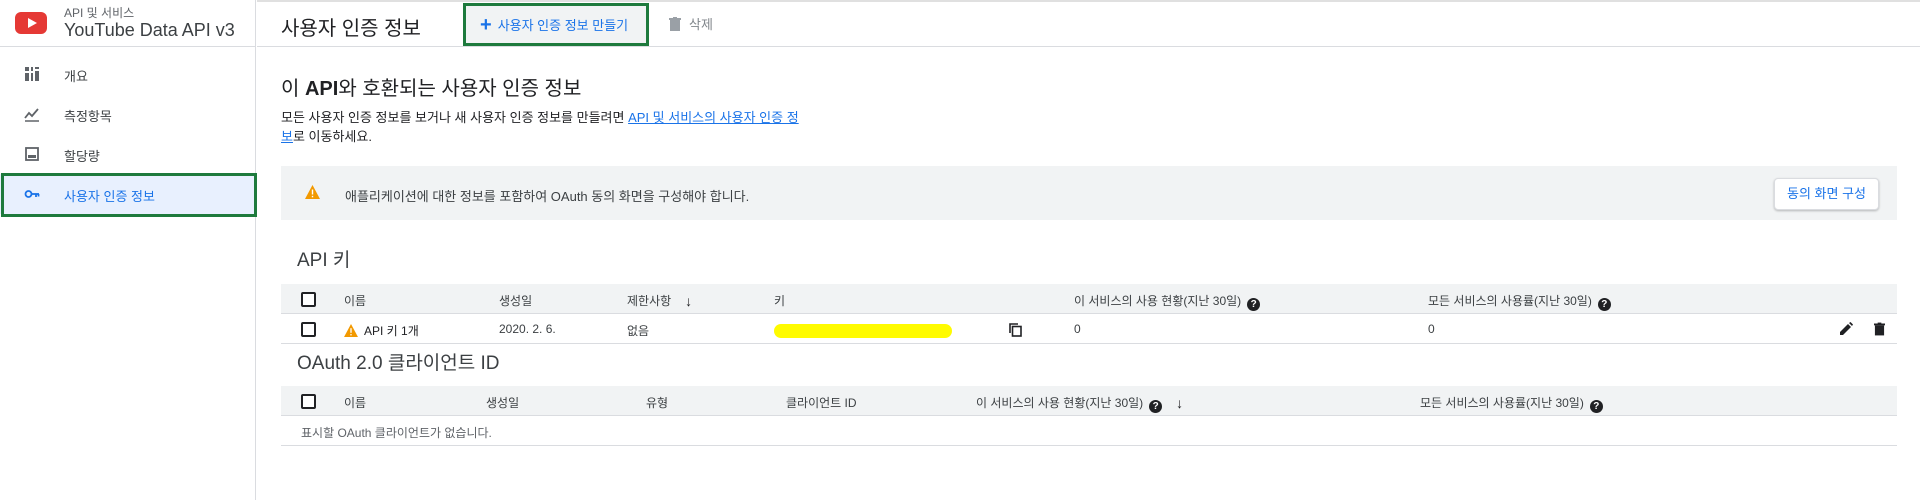 Image resolution: width=1920 pixels, height=500 pixels. Describe the element at coordinates (351, 29) in the screenshot. I see `page-title: 사용자 인증 정보` at that location.